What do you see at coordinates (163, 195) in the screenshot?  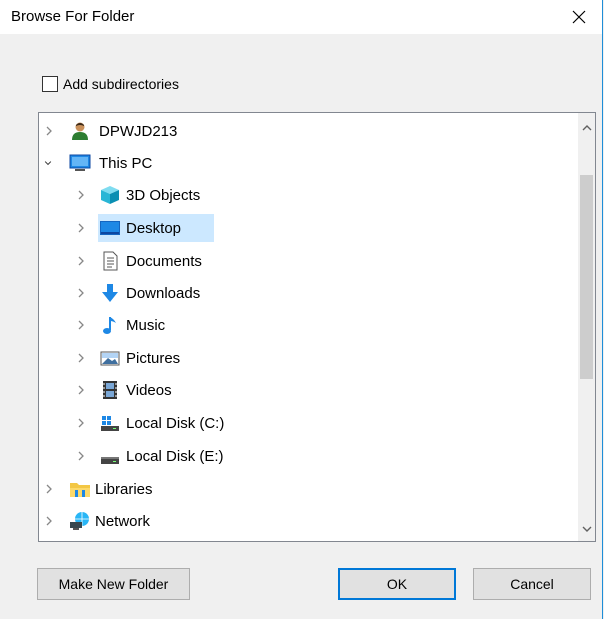 I see `tree-item-label: 3D Objects` at bounding box center [163, 195].